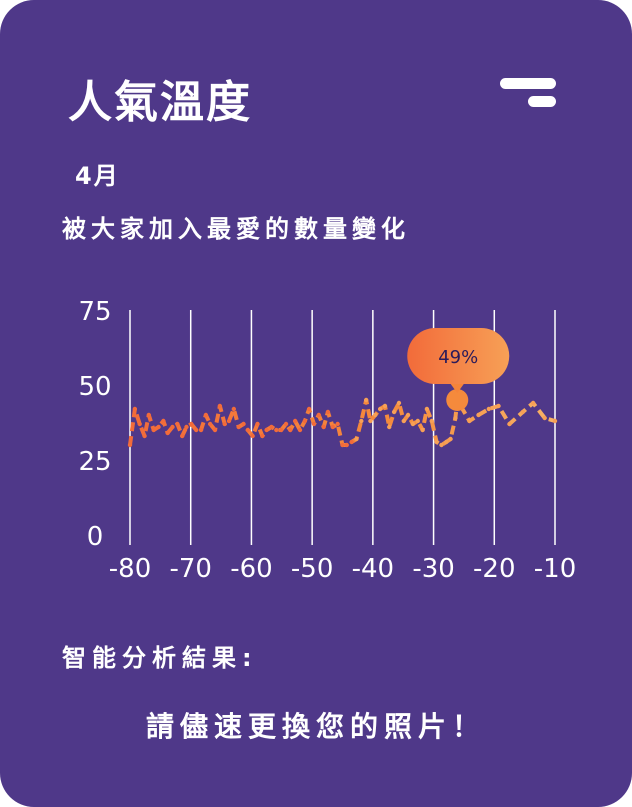 This screenshot has width=632, height=807. I want to click on x-tick-label: -20, so click(494, 569).